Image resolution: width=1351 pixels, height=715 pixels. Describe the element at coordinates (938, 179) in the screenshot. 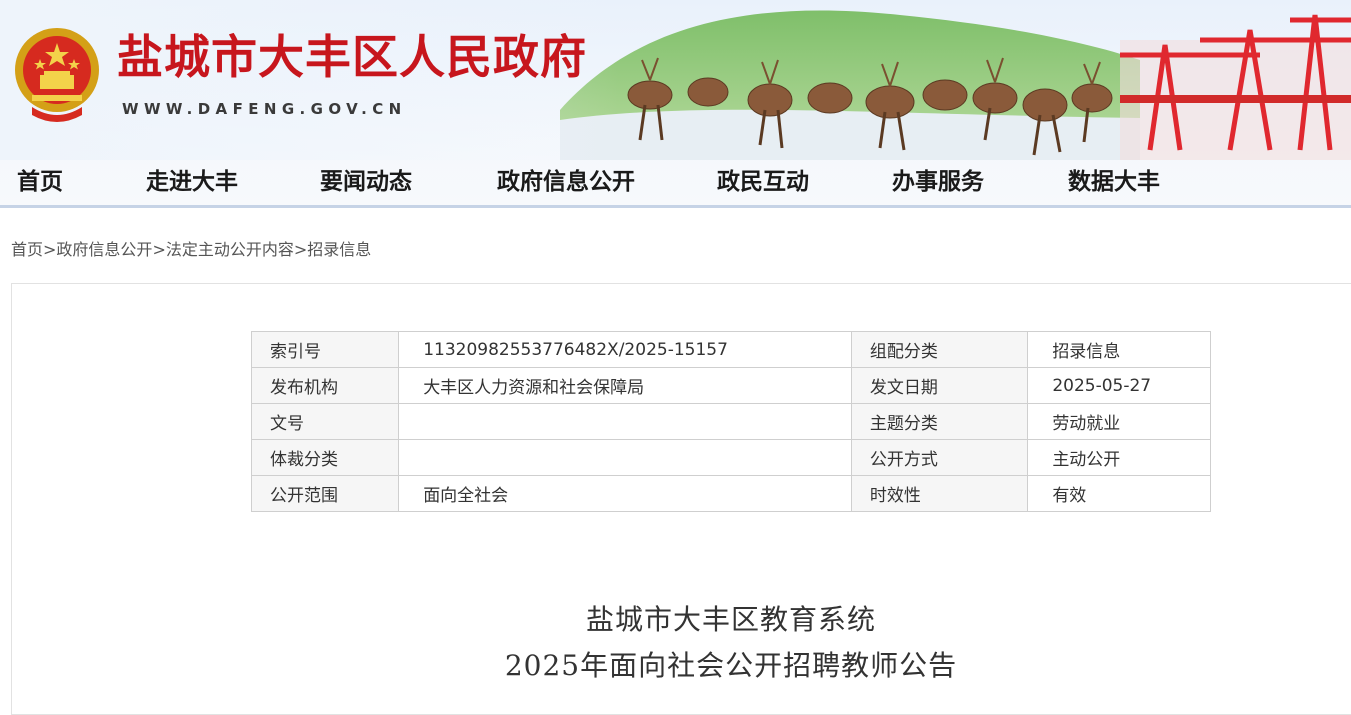

I see `nav-item-services: 办事服务` at that location.